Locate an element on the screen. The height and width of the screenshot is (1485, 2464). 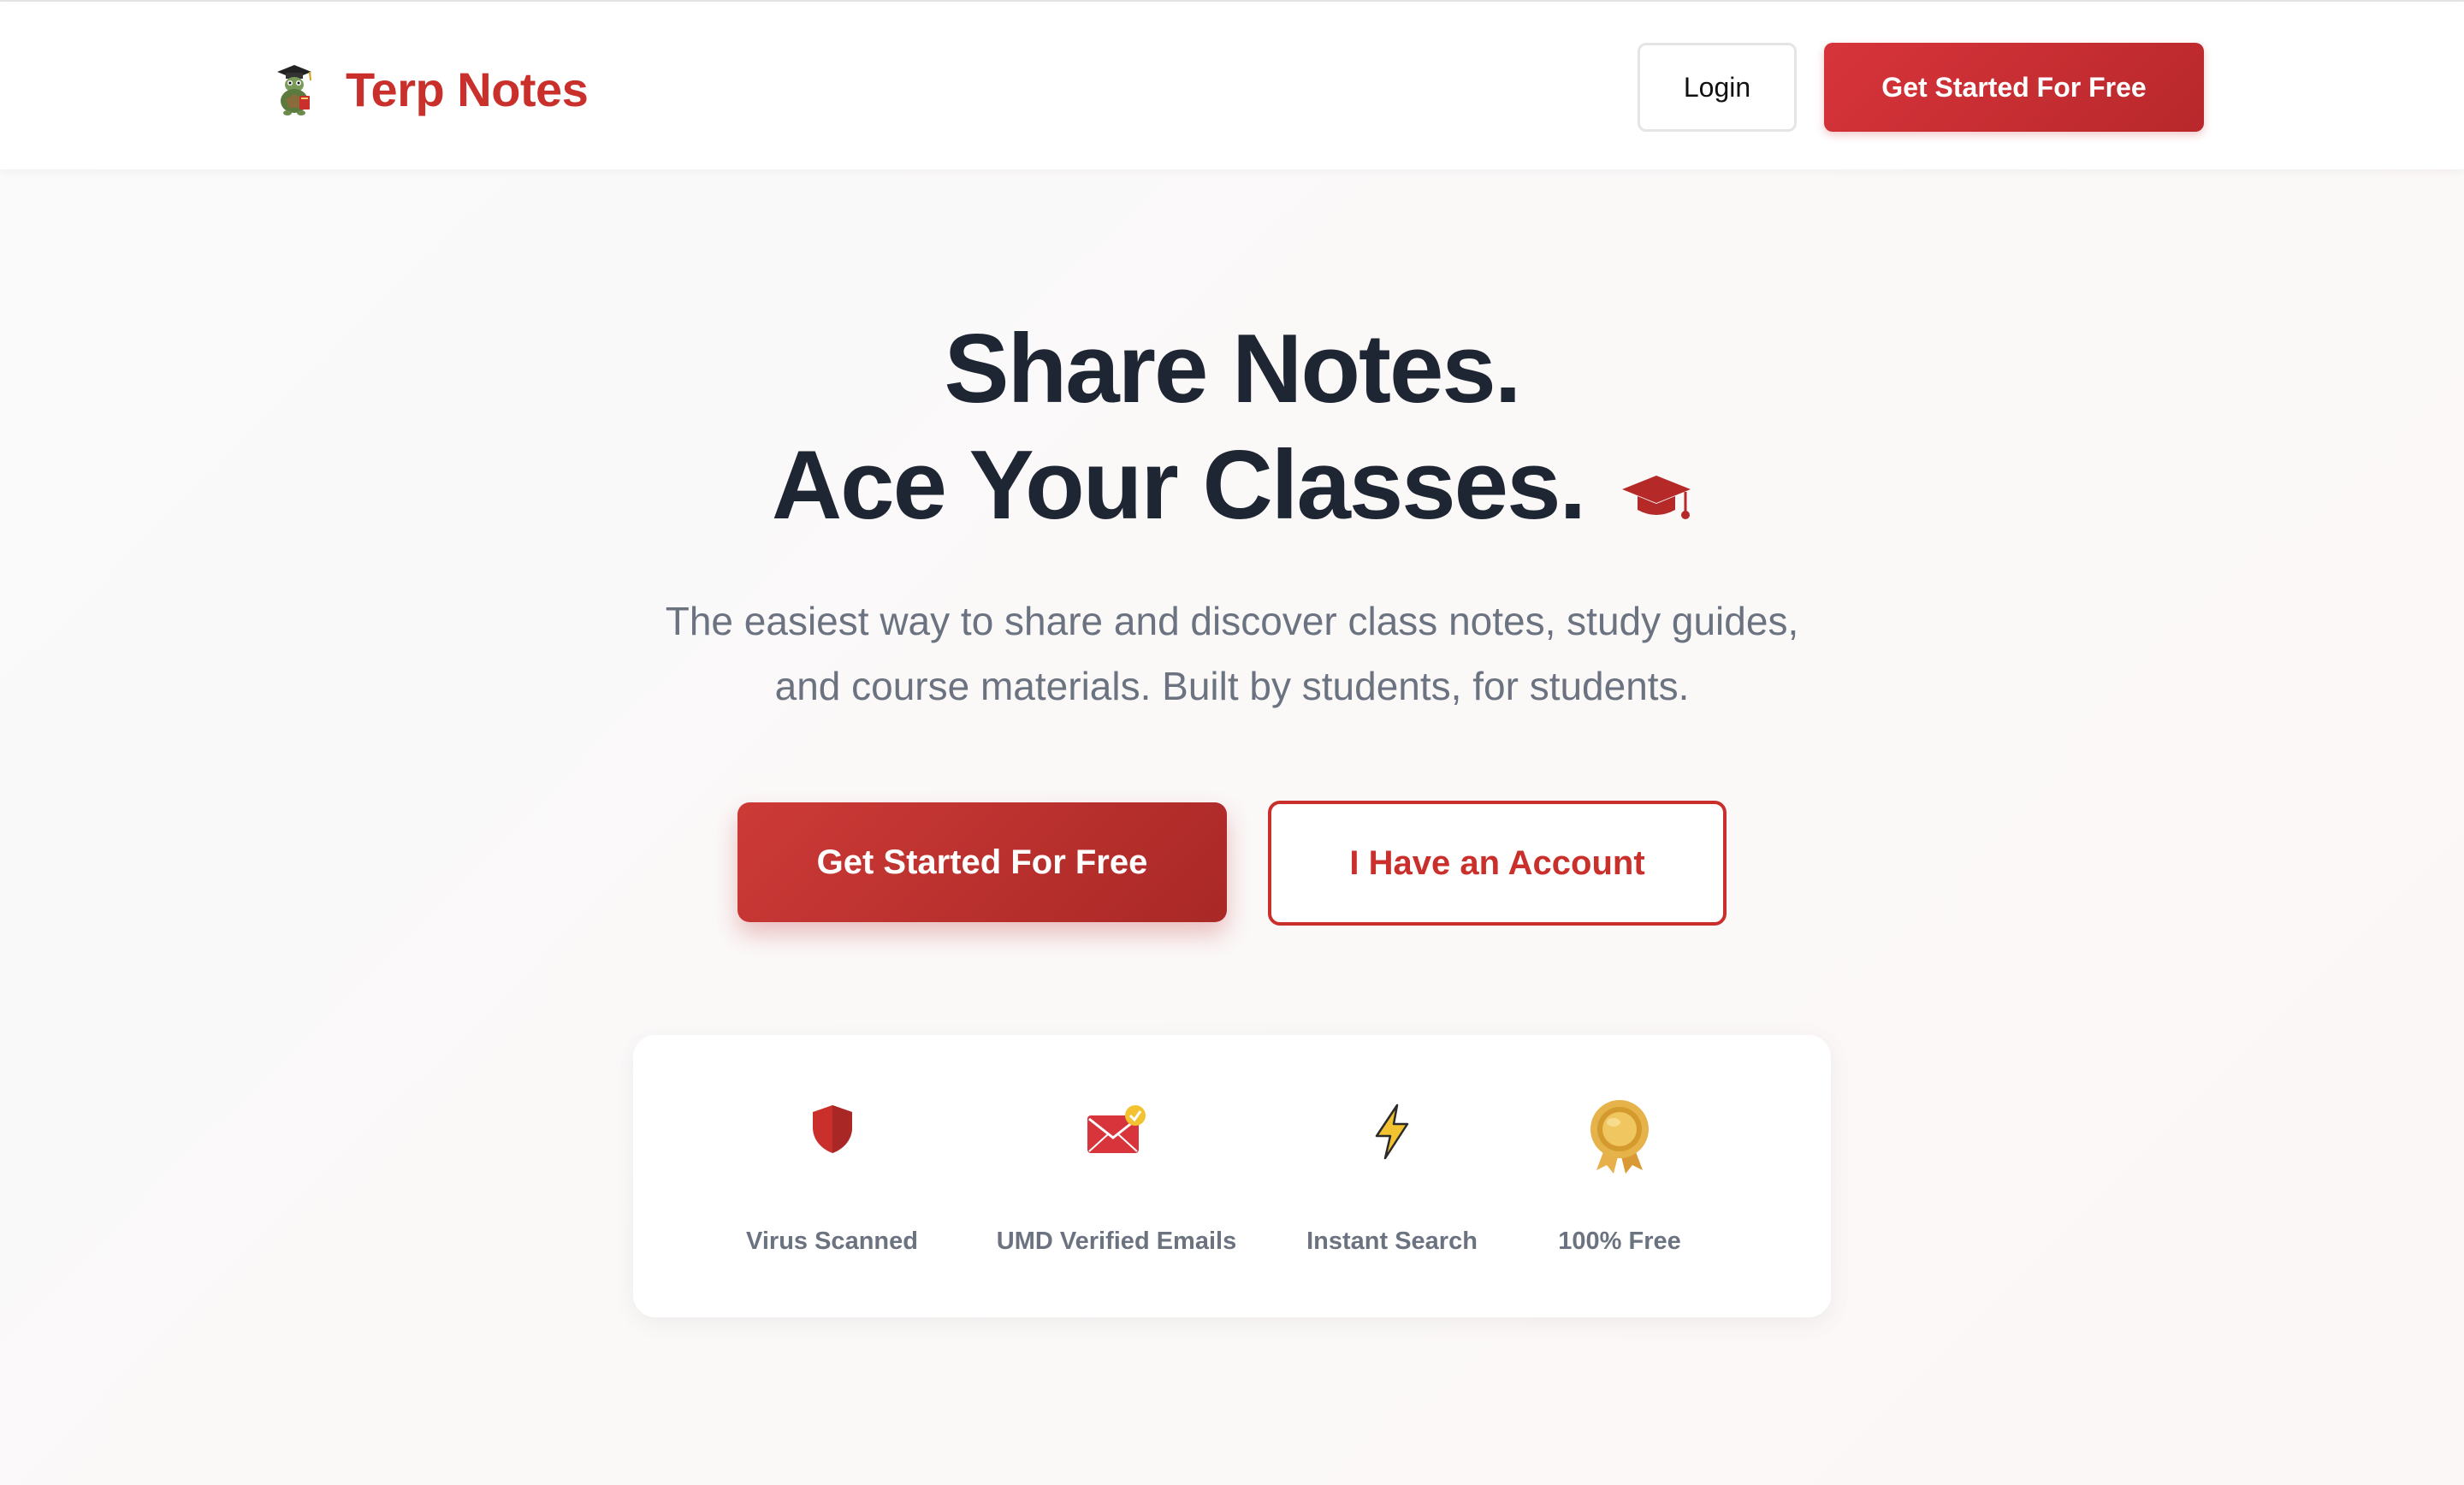
hero-title-line-2: Ace Your Classes. is located at coordinates (1232, 486).